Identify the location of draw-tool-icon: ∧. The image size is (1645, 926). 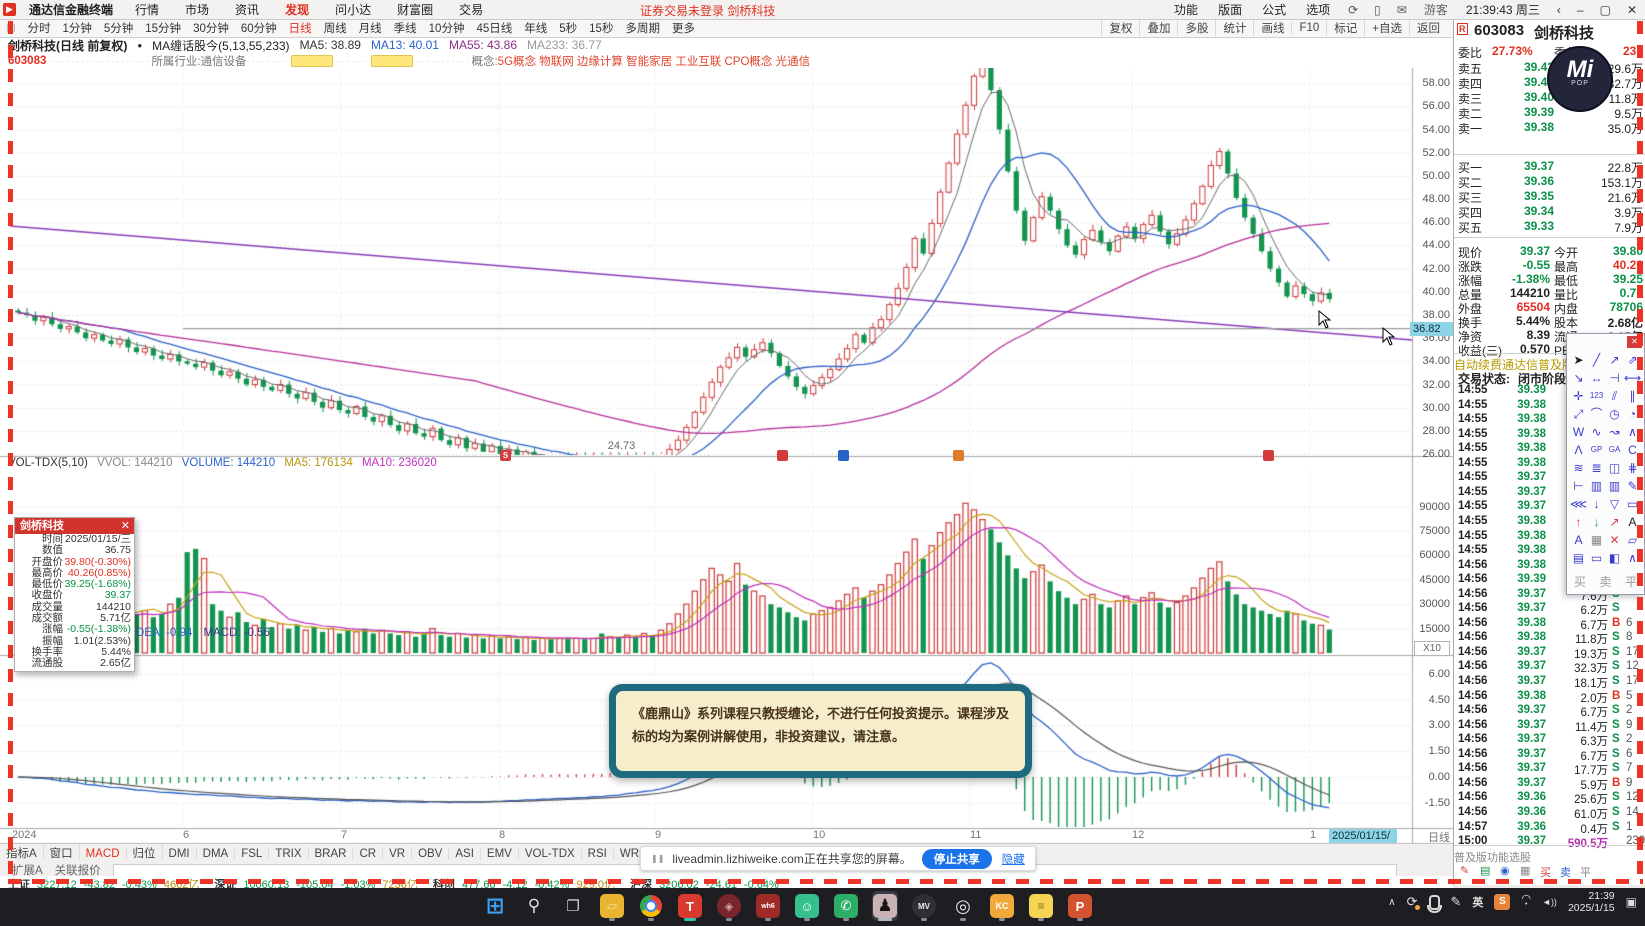
(1632, 432).